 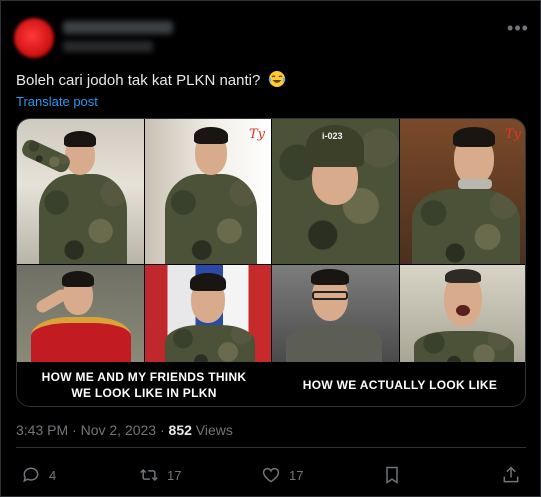 I want to click on reply-button: 4, so click(x=38, y=475).